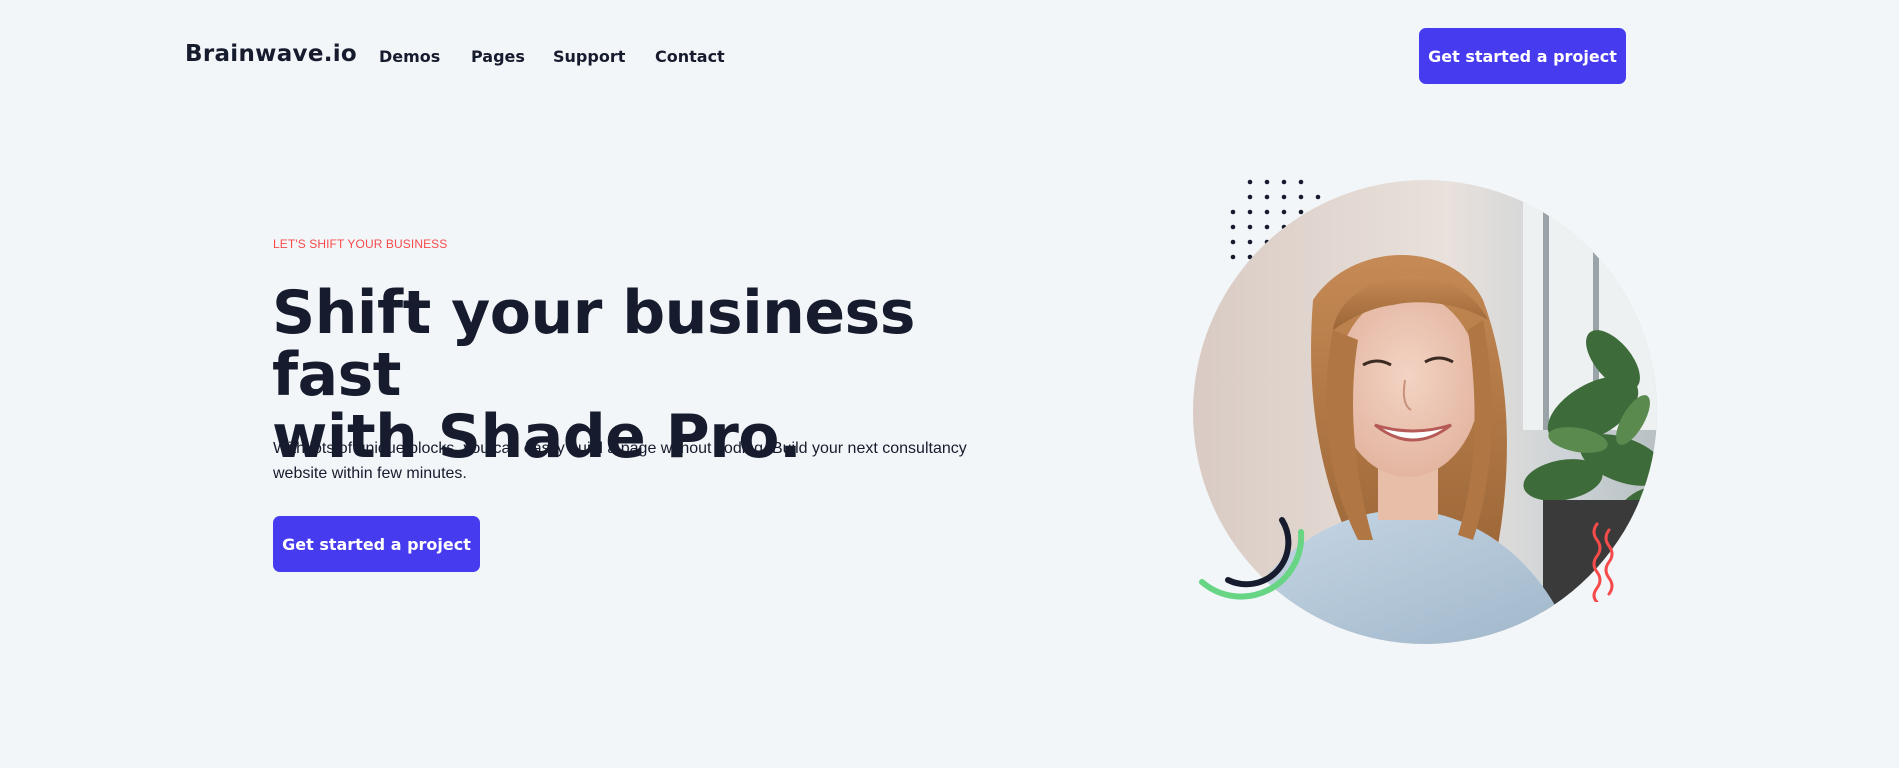 The height and width of the screenshot is (768, 1899). I want to click on header-cta-button: Get started a project, so click(1522, 56).